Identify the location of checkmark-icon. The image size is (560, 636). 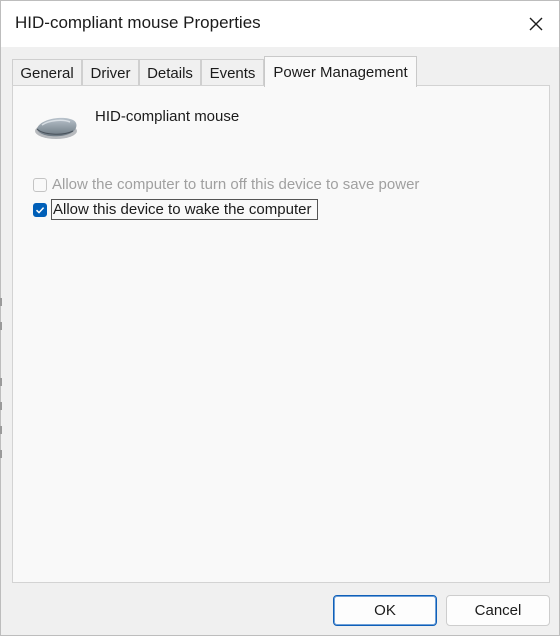
(40, 210).